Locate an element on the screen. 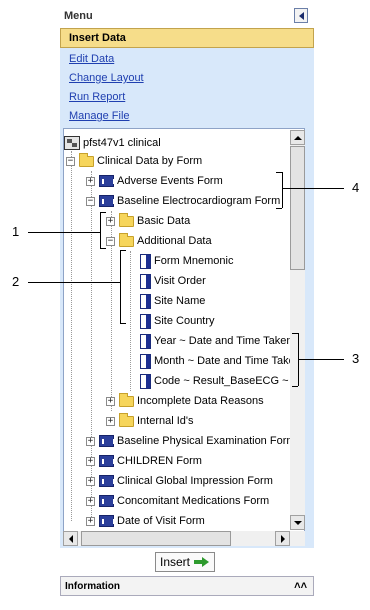 This screenshot has width=370, height=610. folder-open-icon is located at coordinates (126, 239).